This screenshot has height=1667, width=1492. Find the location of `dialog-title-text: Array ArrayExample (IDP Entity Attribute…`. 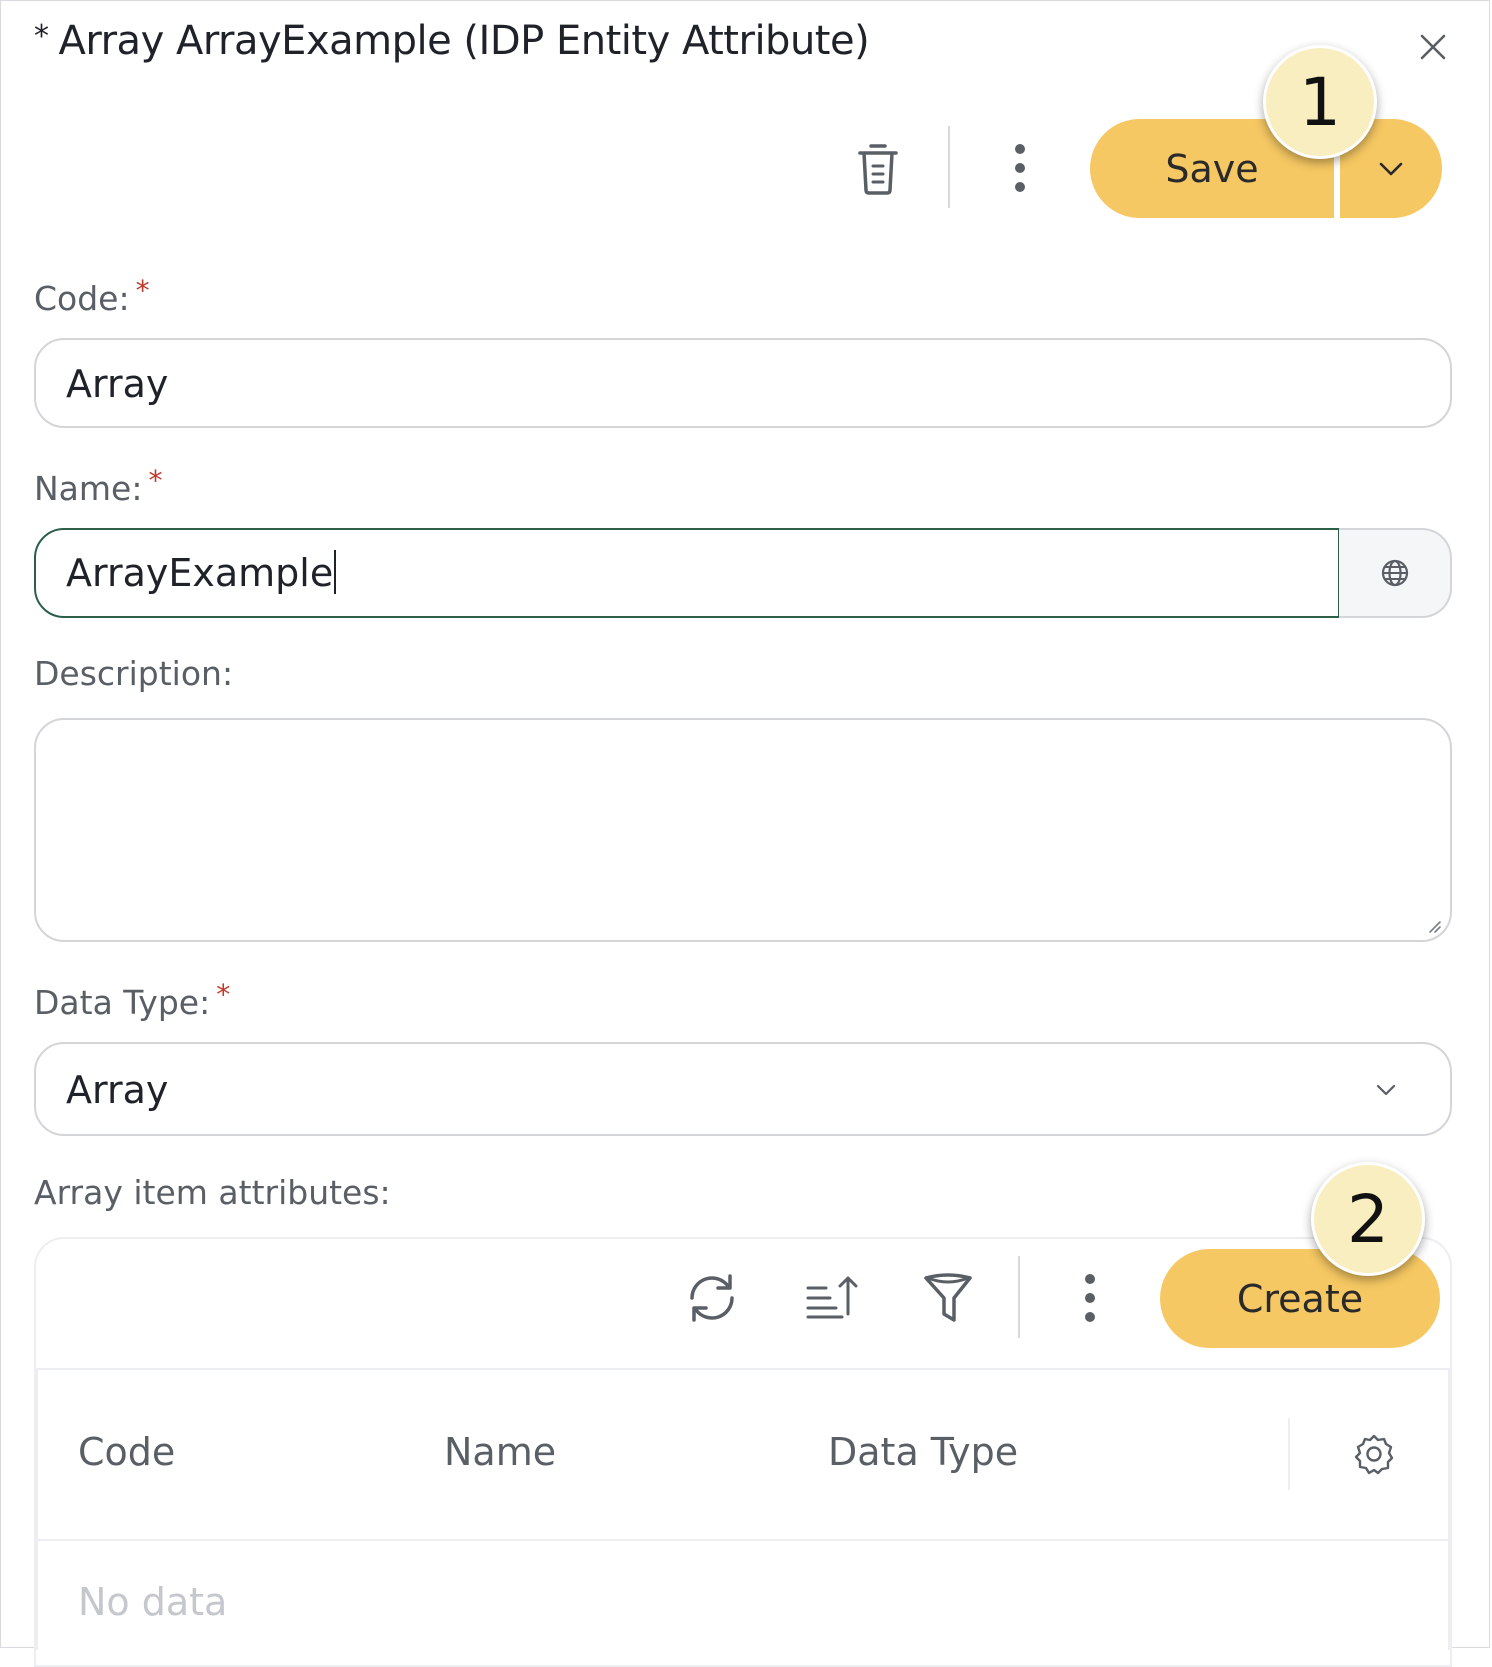

dialog-title-text: Array ArrayExample (IDP Entity Attribute… is located at coordinates (464, 41).